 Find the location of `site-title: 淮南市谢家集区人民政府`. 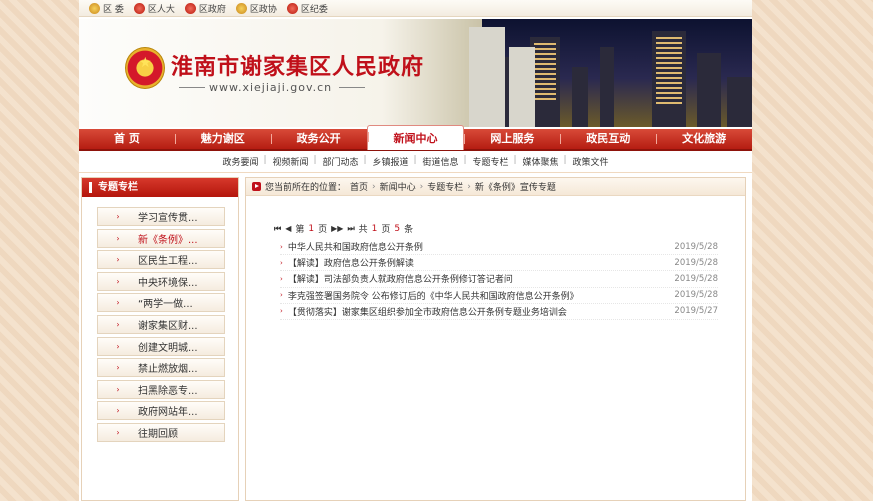

site-title: 淮南市谢家集区人民政府 is located at coordinates (298, 67).